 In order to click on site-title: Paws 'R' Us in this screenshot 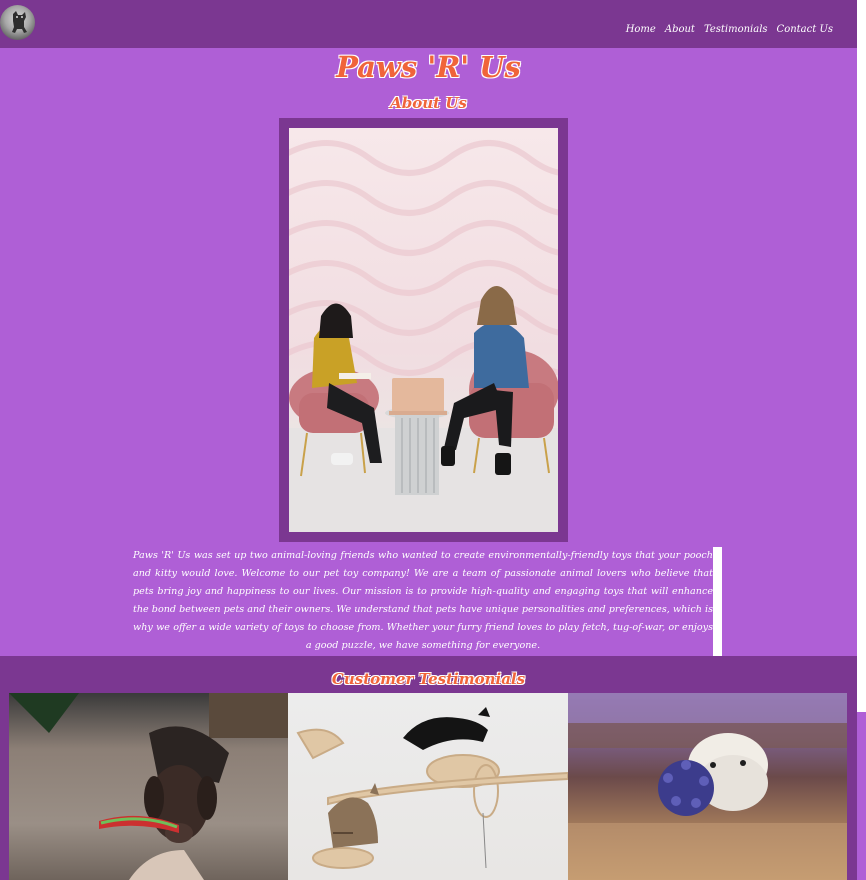, I will do `click(428, 67)`.